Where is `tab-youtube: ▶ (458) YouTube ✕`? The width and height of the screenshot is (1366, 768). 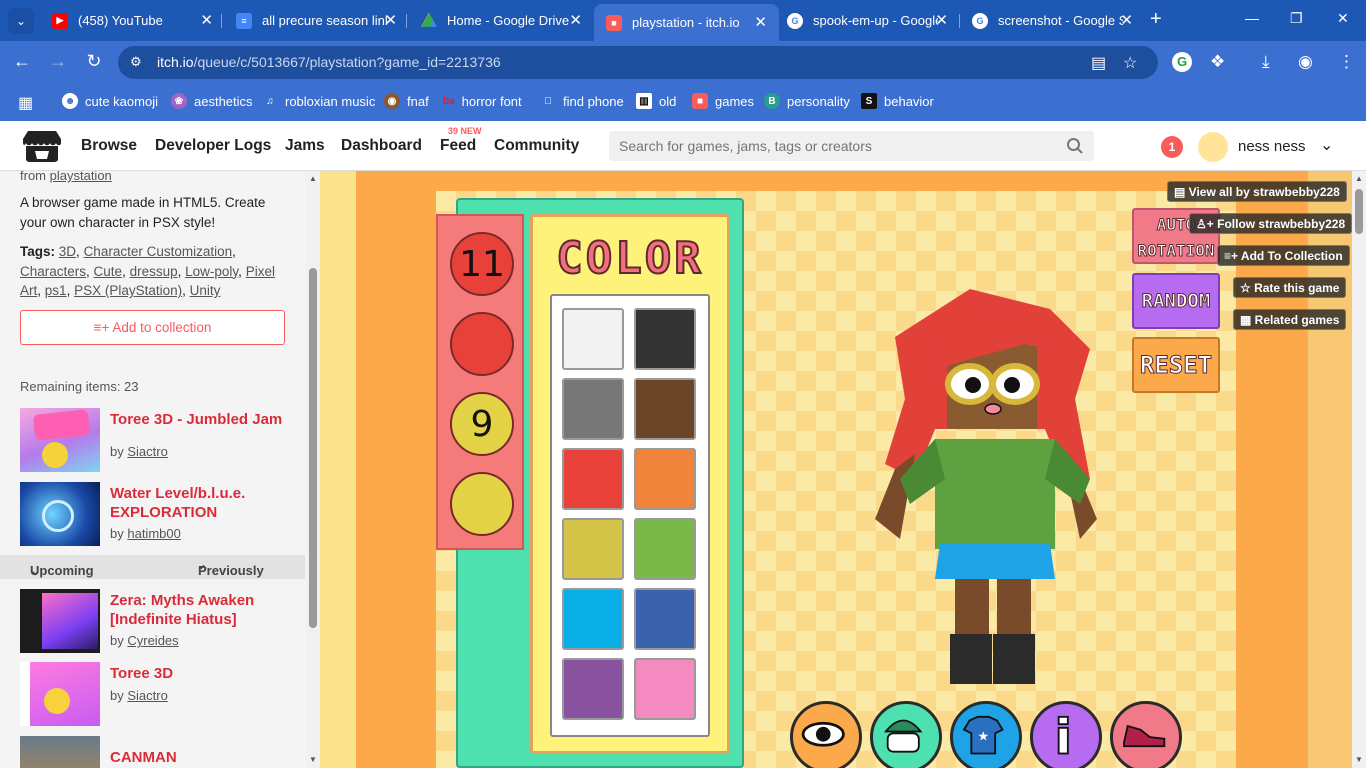 tab-youtube: ▶ (458) YouTube ✕ is located at coordinates (132, 20).